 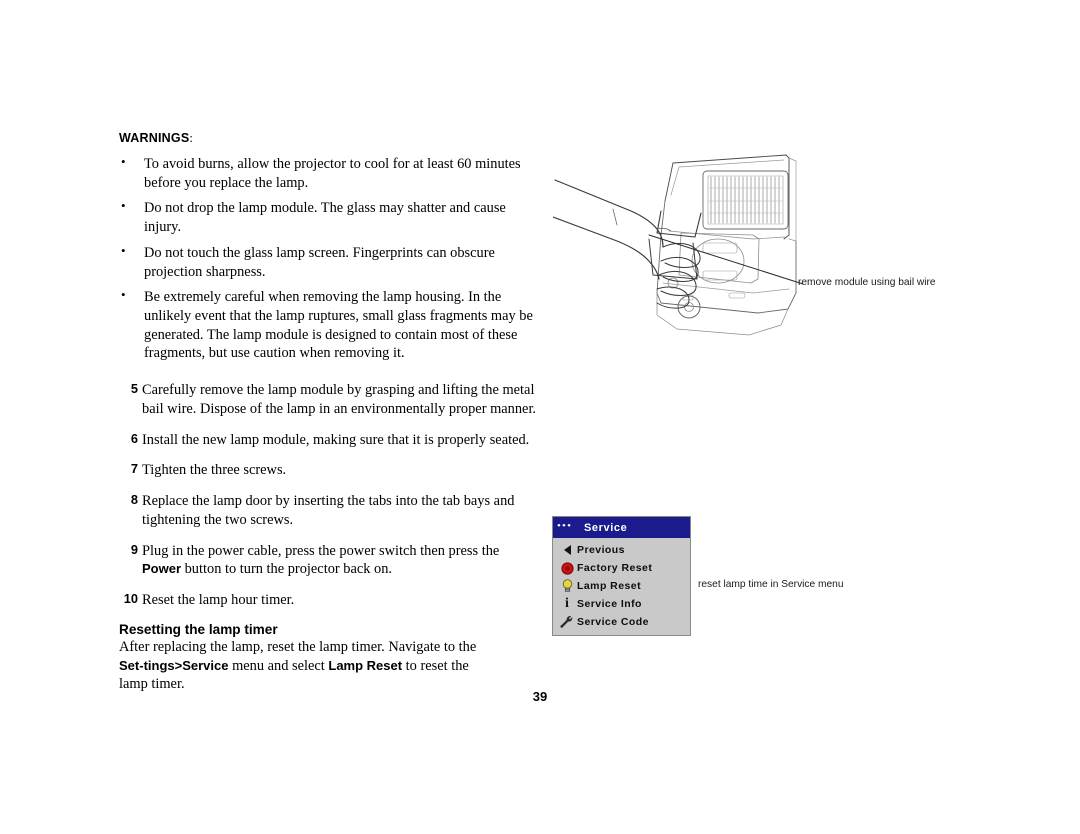 I want to click on info-i-icon: i, so click(x=567, y=603).